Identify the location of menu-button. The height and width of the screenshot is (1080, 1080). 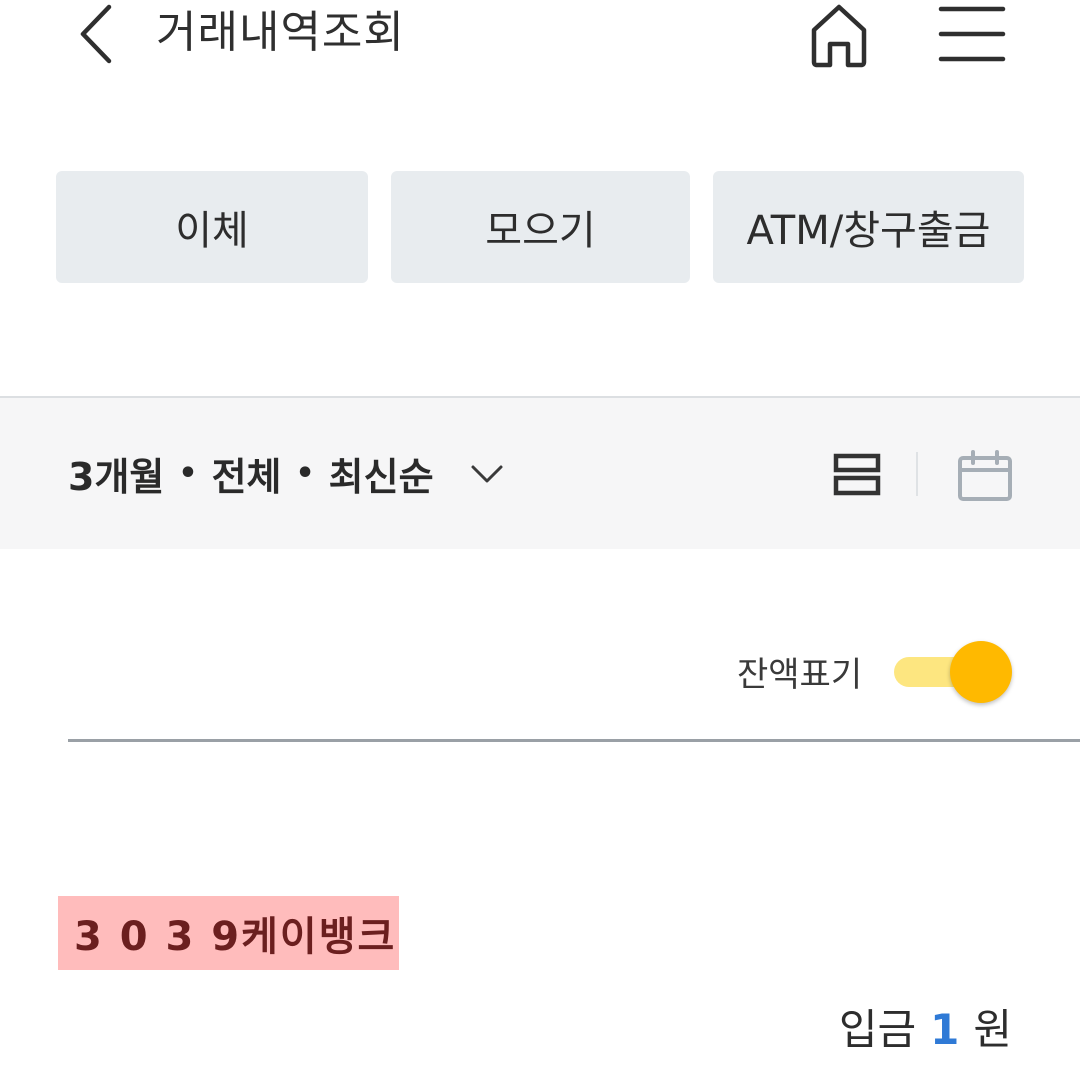
(972, 33).